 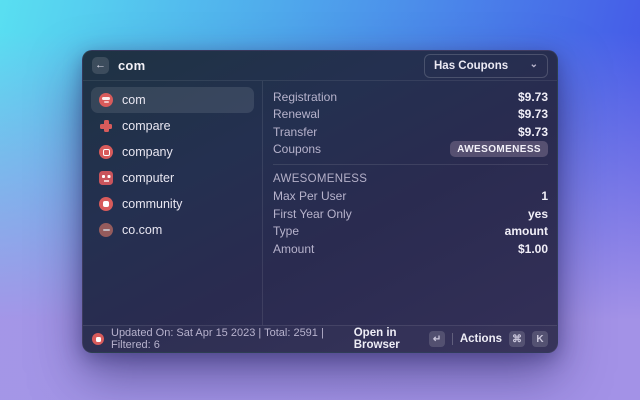 What do you see at coordinates (297, 149) in the screenshot?
I see `row-label: Coupons` at bounding box center [297, 149].